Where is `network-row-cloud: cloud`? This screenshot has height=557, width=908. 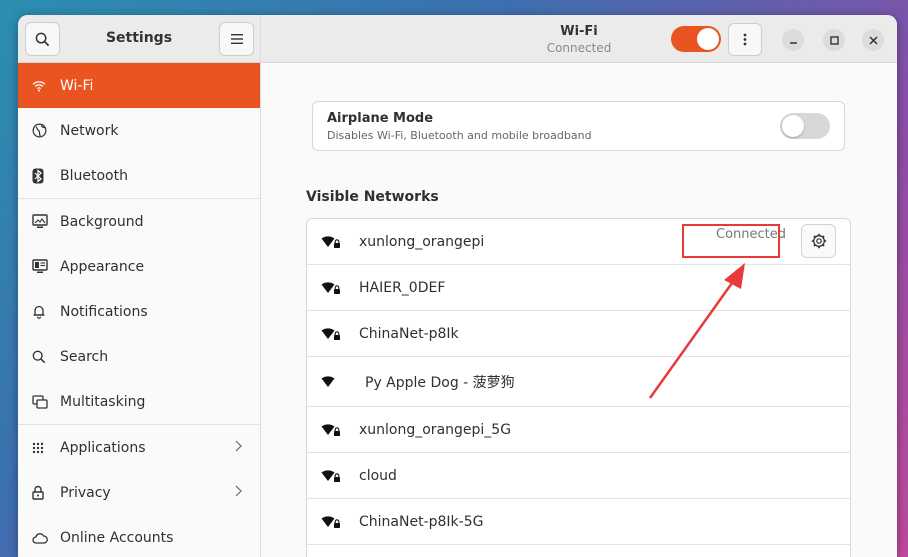 network-row-cloud: cloud is located at coordinates (578, 476).